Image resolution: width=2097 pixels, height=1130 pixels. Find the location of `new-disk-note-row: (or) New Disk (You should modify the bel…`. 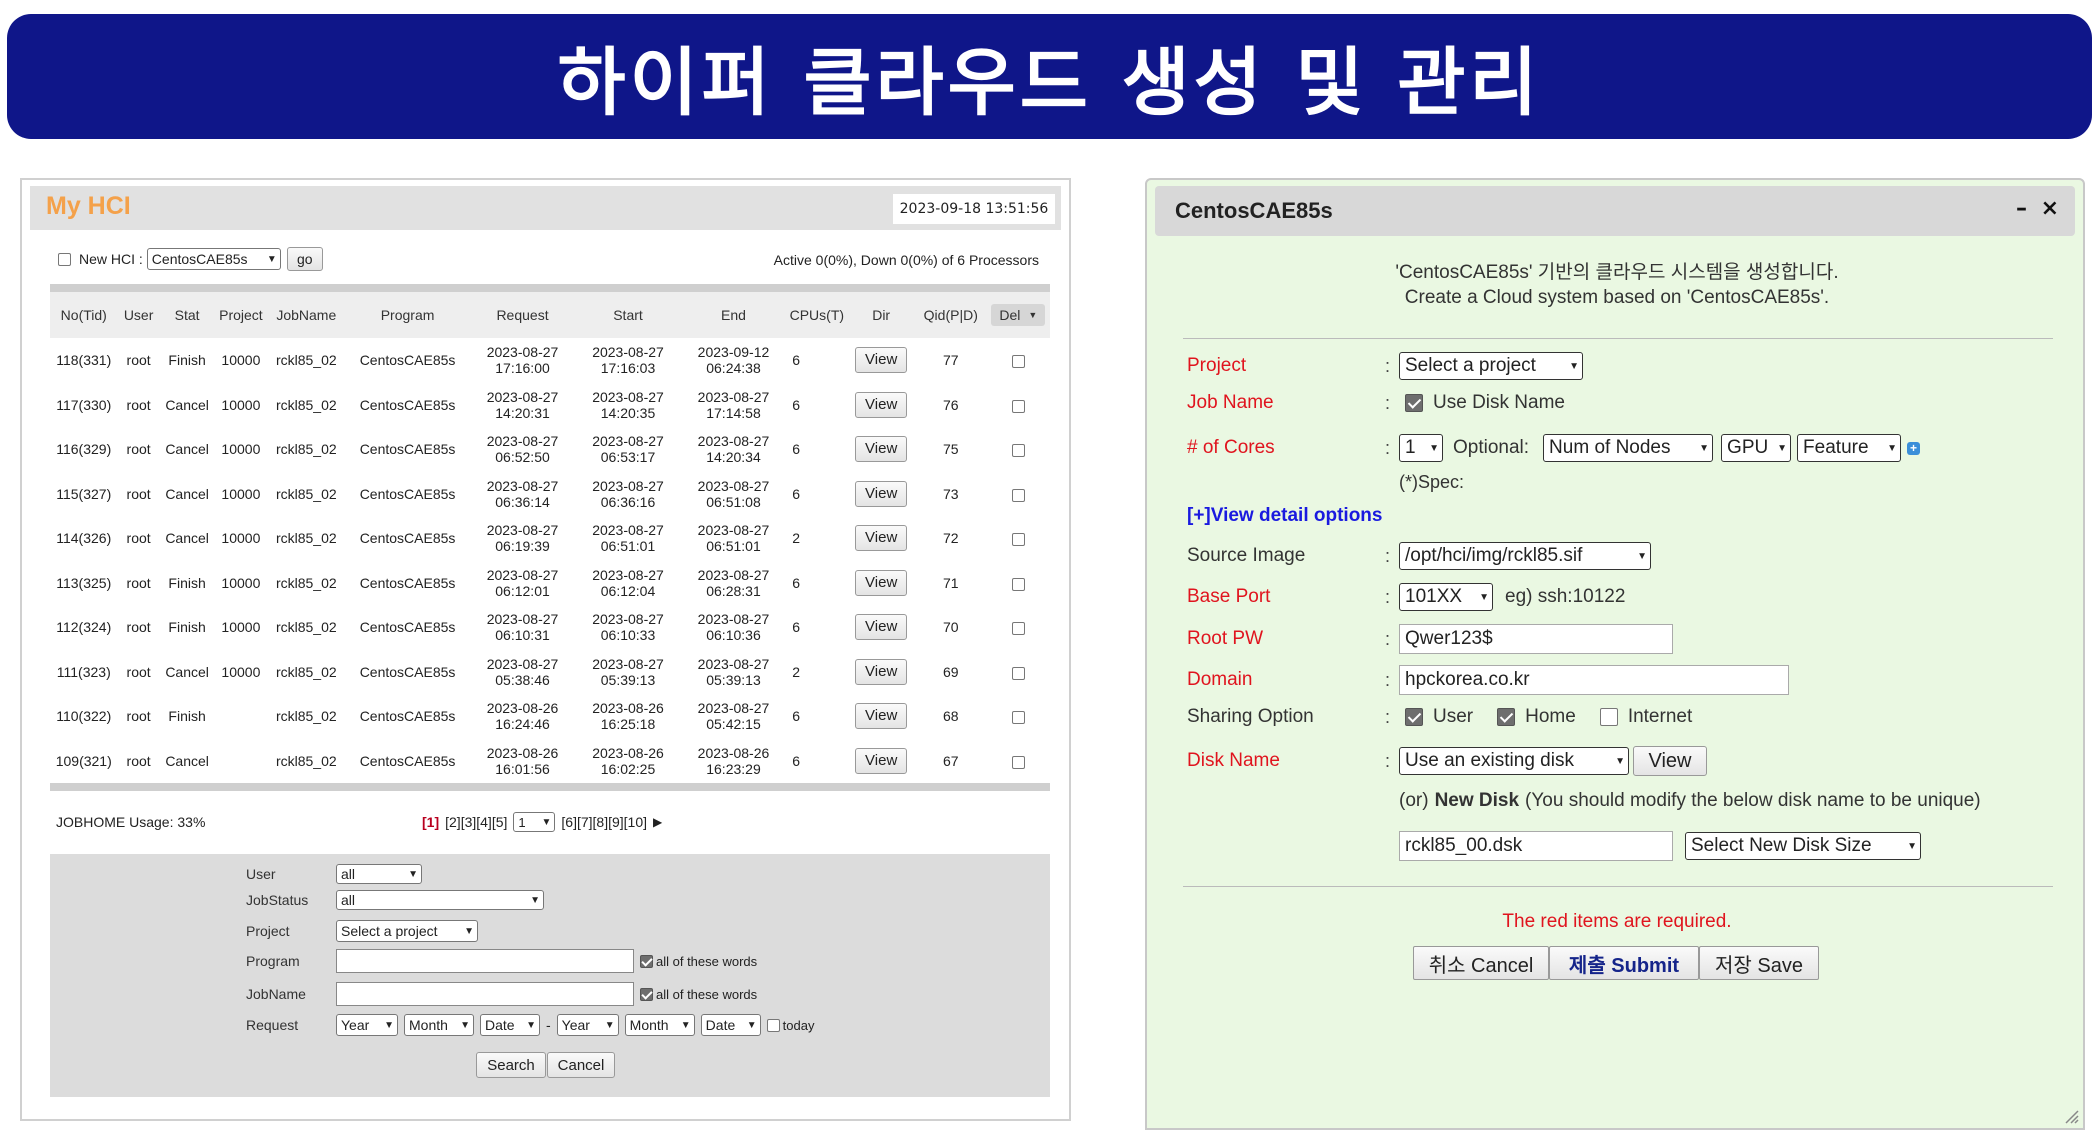

new-disk-note-row: (or) New Disk (You should modify the bel… is located at coordinates (1690, 800).